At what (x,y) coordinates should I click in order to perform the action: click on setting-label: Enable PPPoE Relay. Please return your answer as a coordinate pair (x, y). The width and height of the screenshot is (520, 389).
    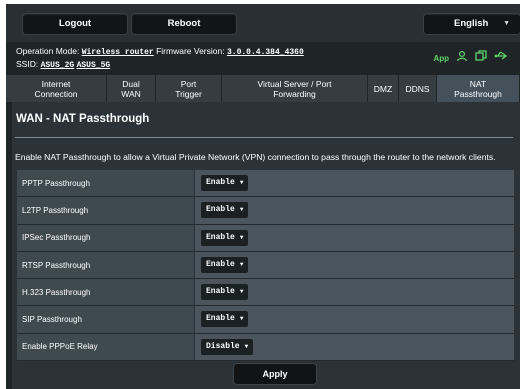
    Looking at the image, I should click on (105, 347).